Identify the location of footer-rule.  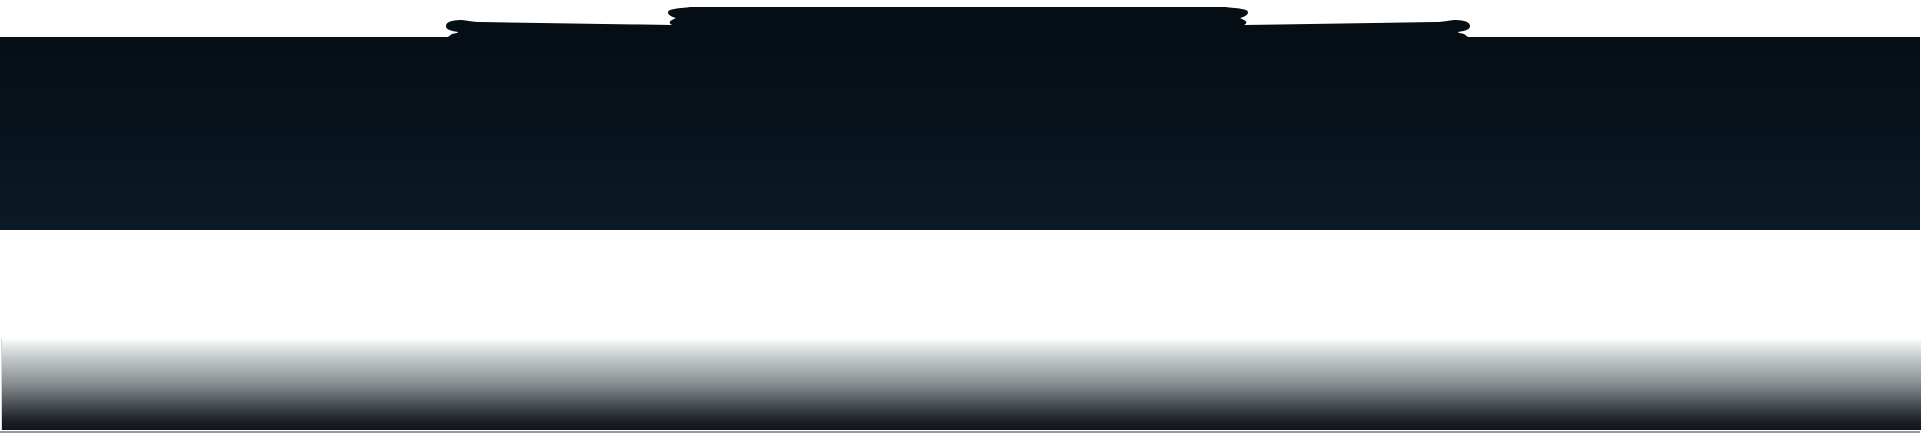
(960, 432).